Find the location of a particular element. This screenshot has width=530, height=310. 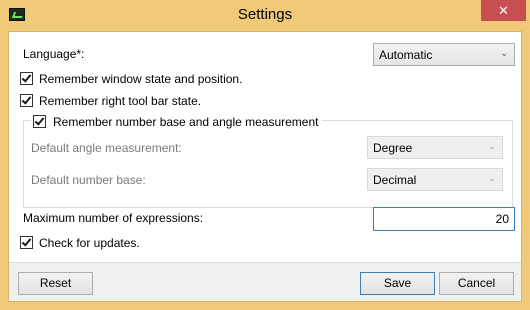

language-selected-value: Automatic is located at coordinates (406, 55).